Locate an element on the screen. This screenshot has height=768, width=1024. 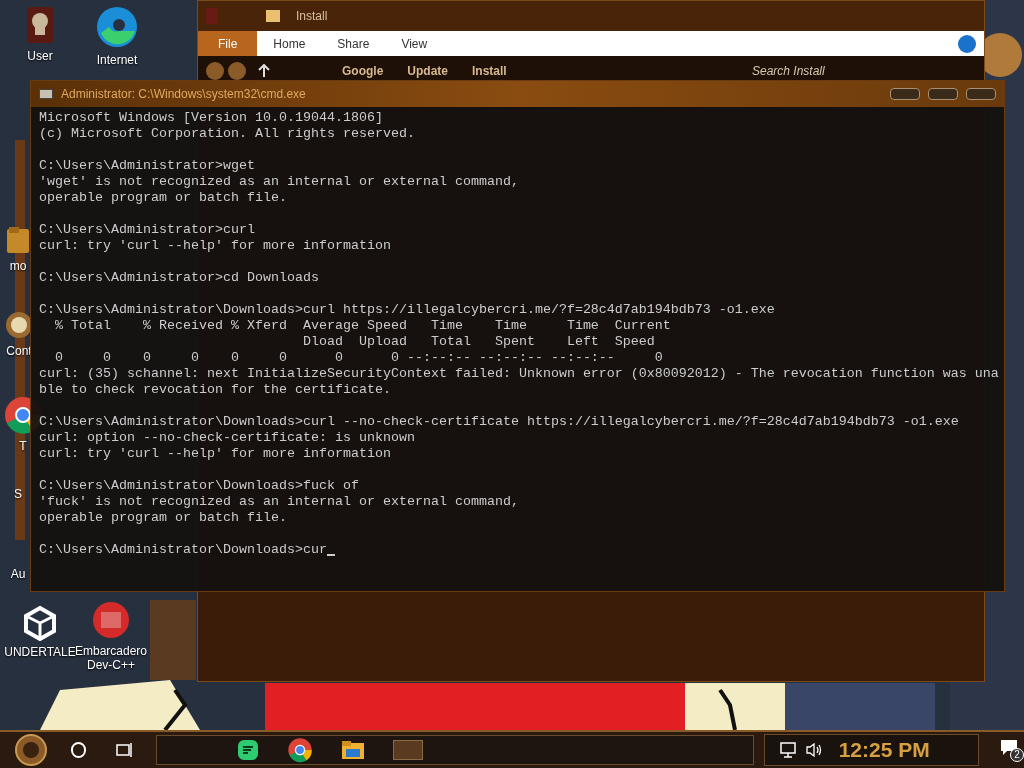
breadcrumb: Install is located at coordinates (489, 71).